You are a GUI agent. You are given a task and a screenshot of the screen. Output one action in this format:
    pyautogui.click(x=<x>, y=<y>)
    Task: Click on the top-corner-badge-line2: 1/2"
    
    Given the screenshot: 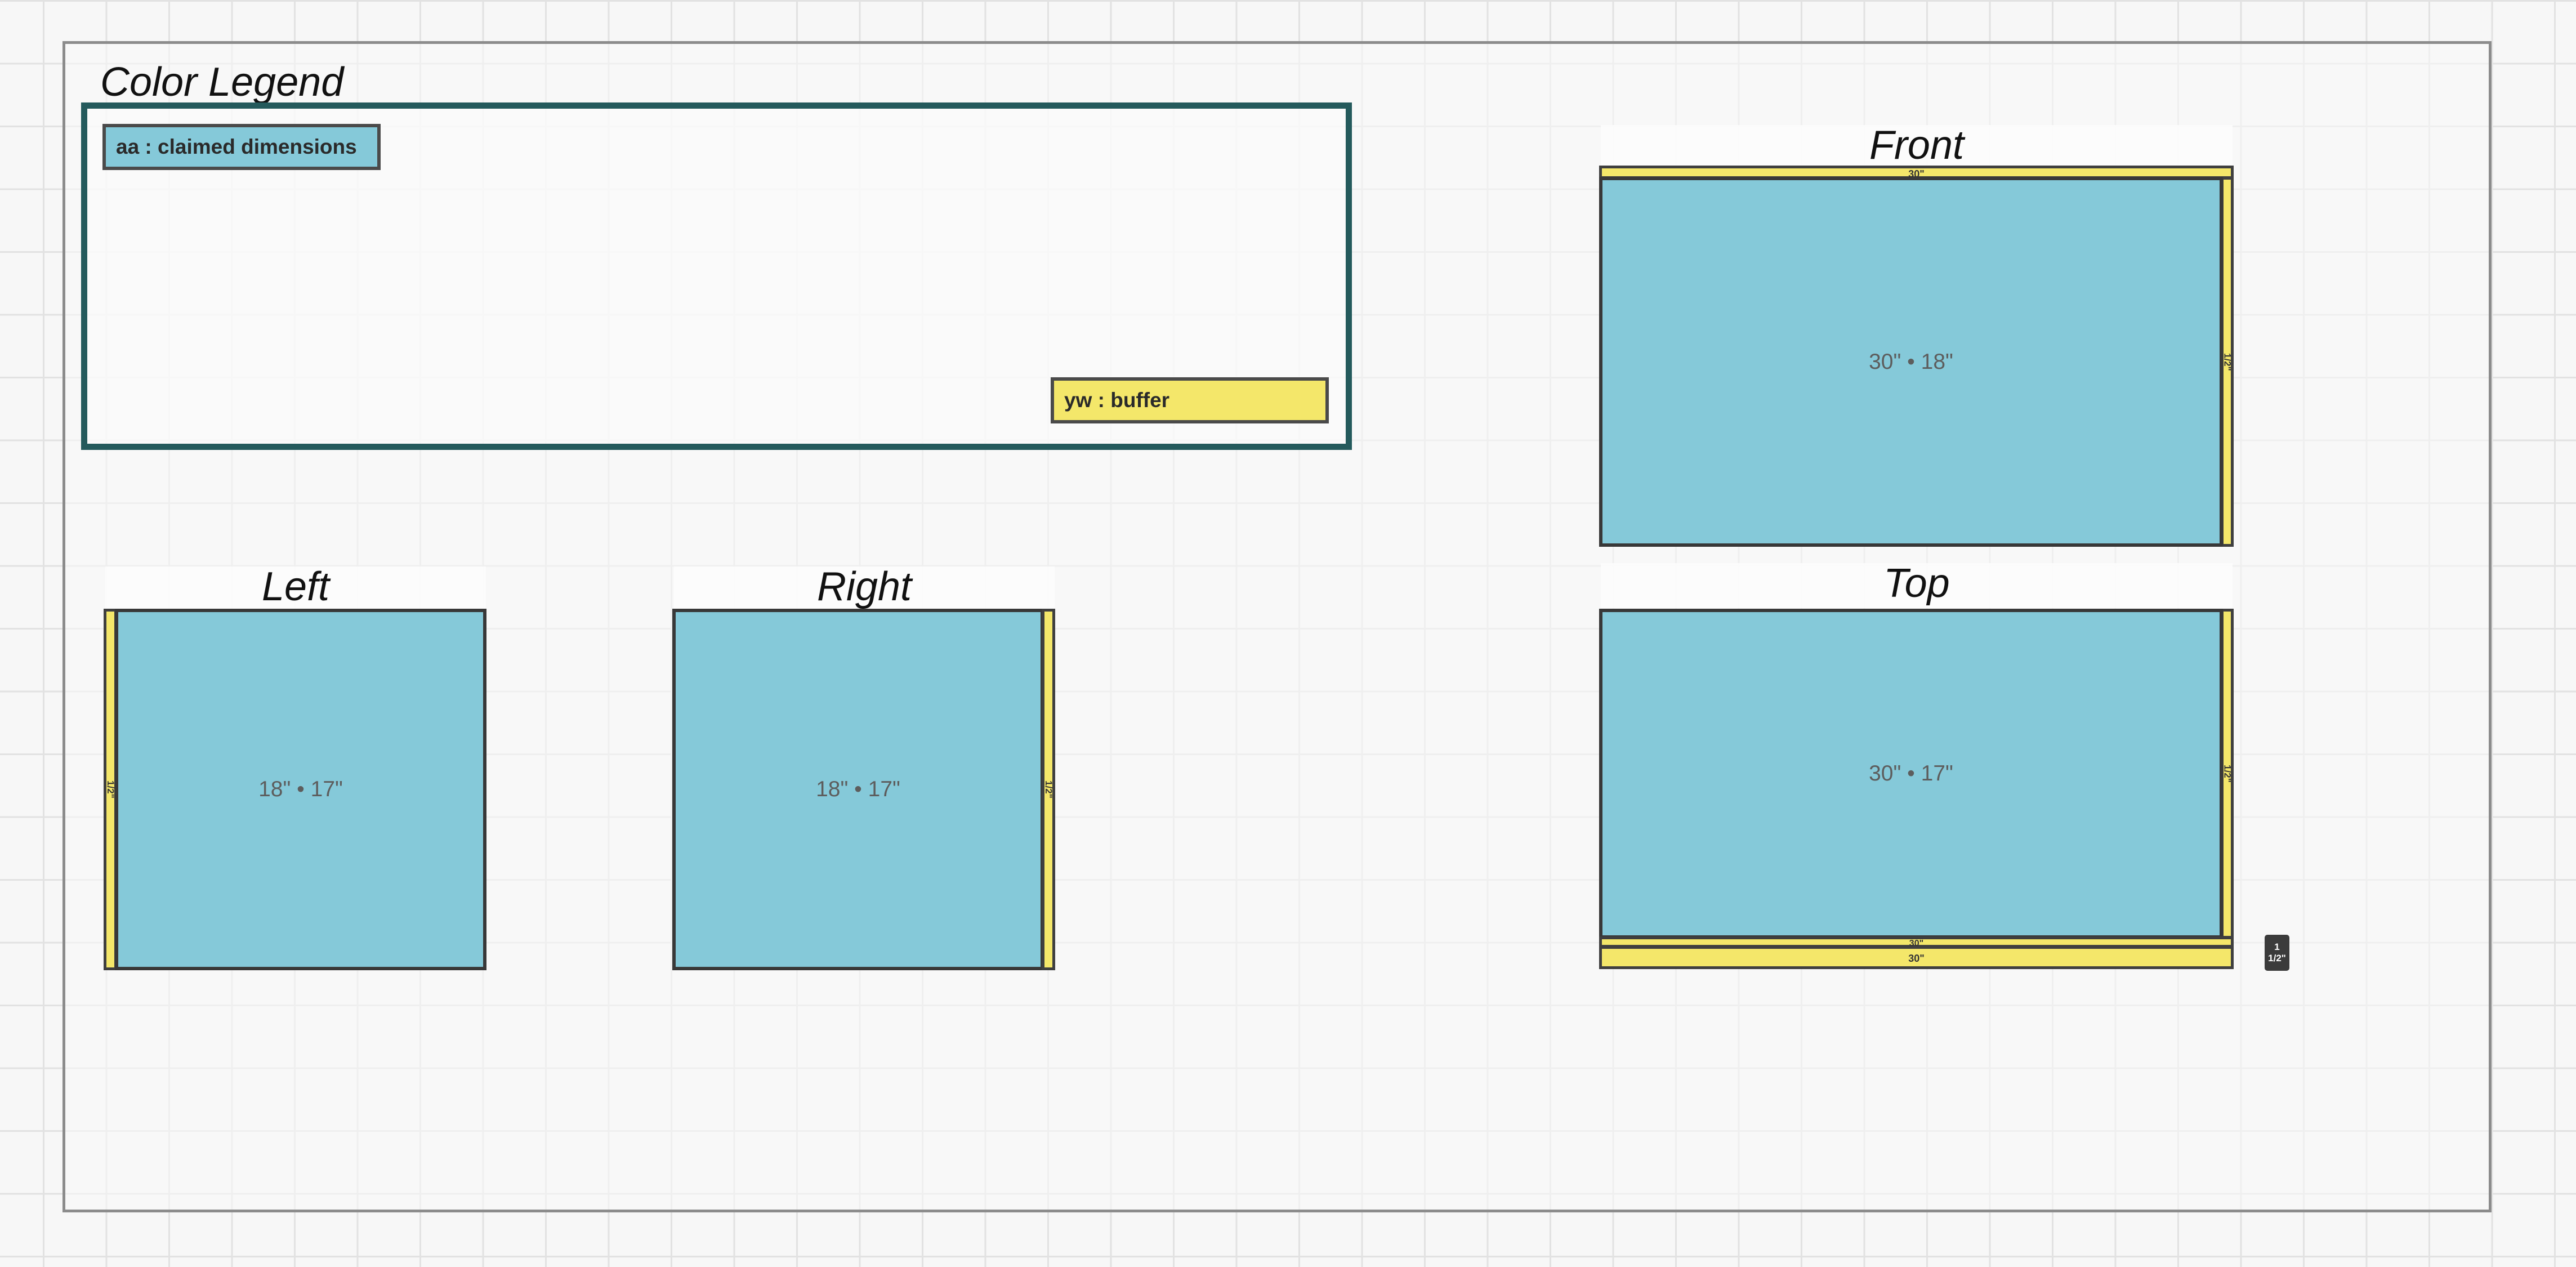 What is the action you would take?
    pyautogui.click(x=2277, y=958)
    